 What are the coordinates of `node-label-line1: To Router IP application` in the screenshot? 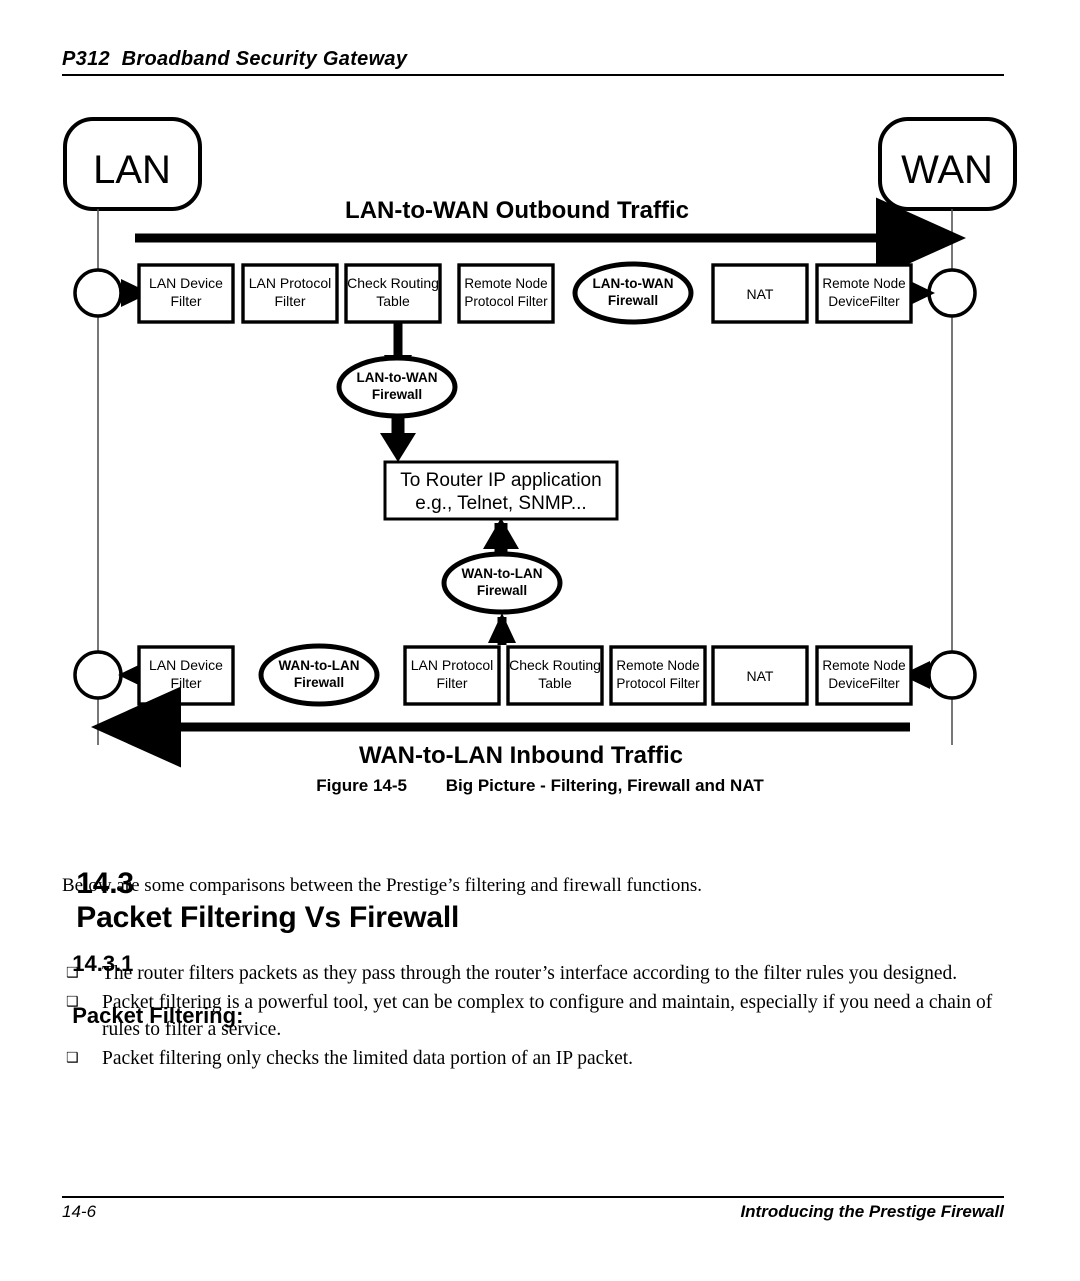 It's located at (500, 480).